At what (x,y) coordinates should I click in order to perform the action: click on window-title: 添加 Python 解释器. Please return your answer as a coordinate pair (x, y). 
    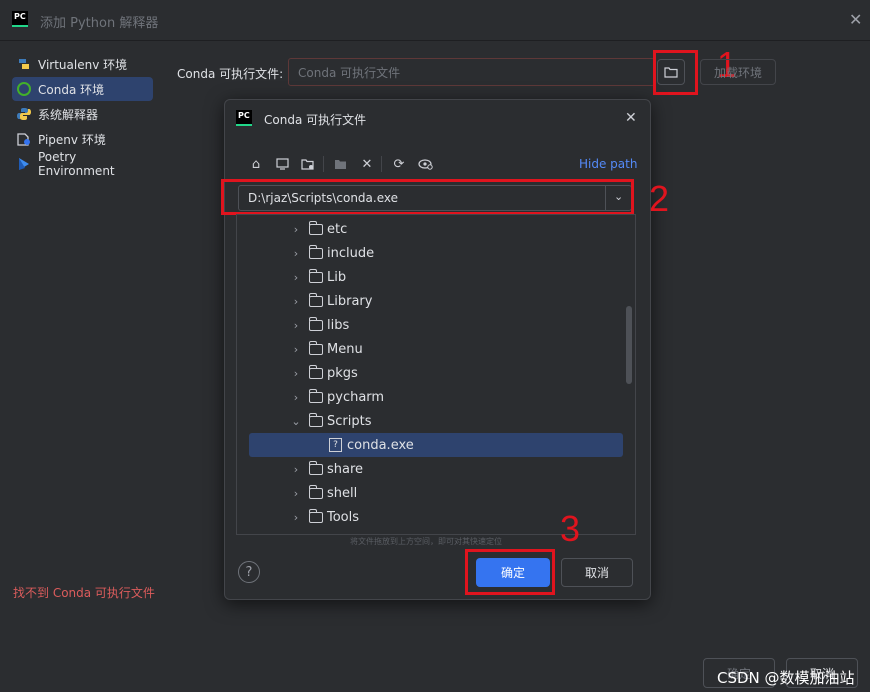
    Looking at the image, I should click on (99, 23).